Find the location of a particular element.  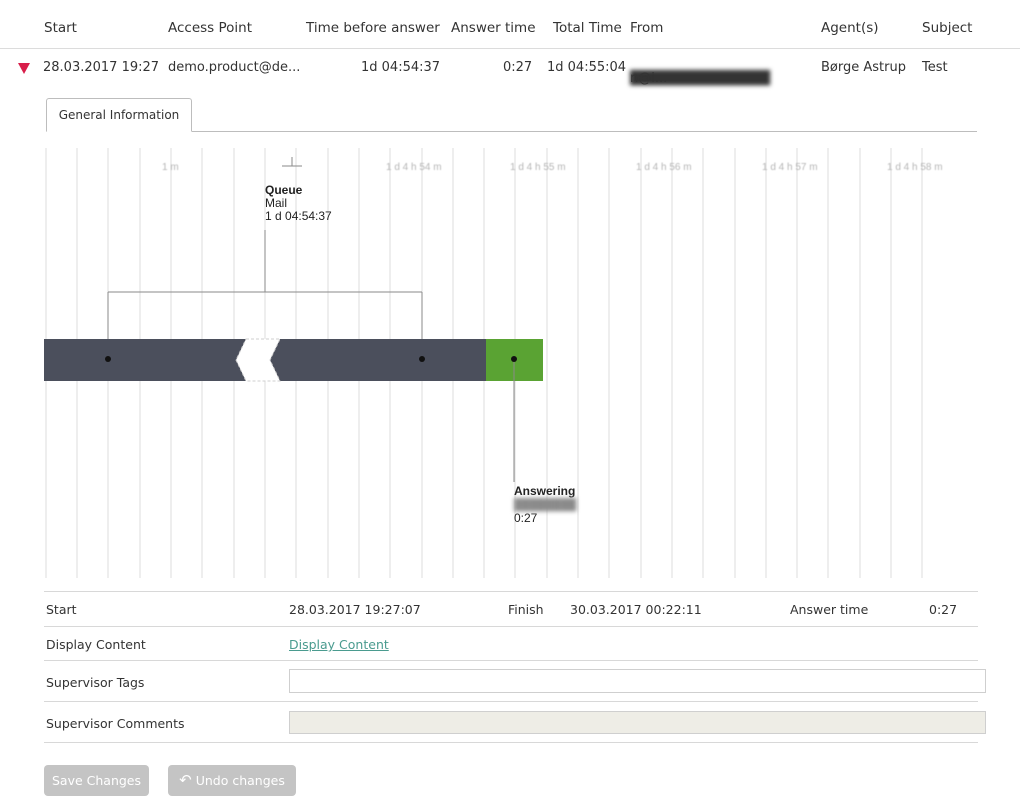

start-label: Start is located at coordinates (61, 609).